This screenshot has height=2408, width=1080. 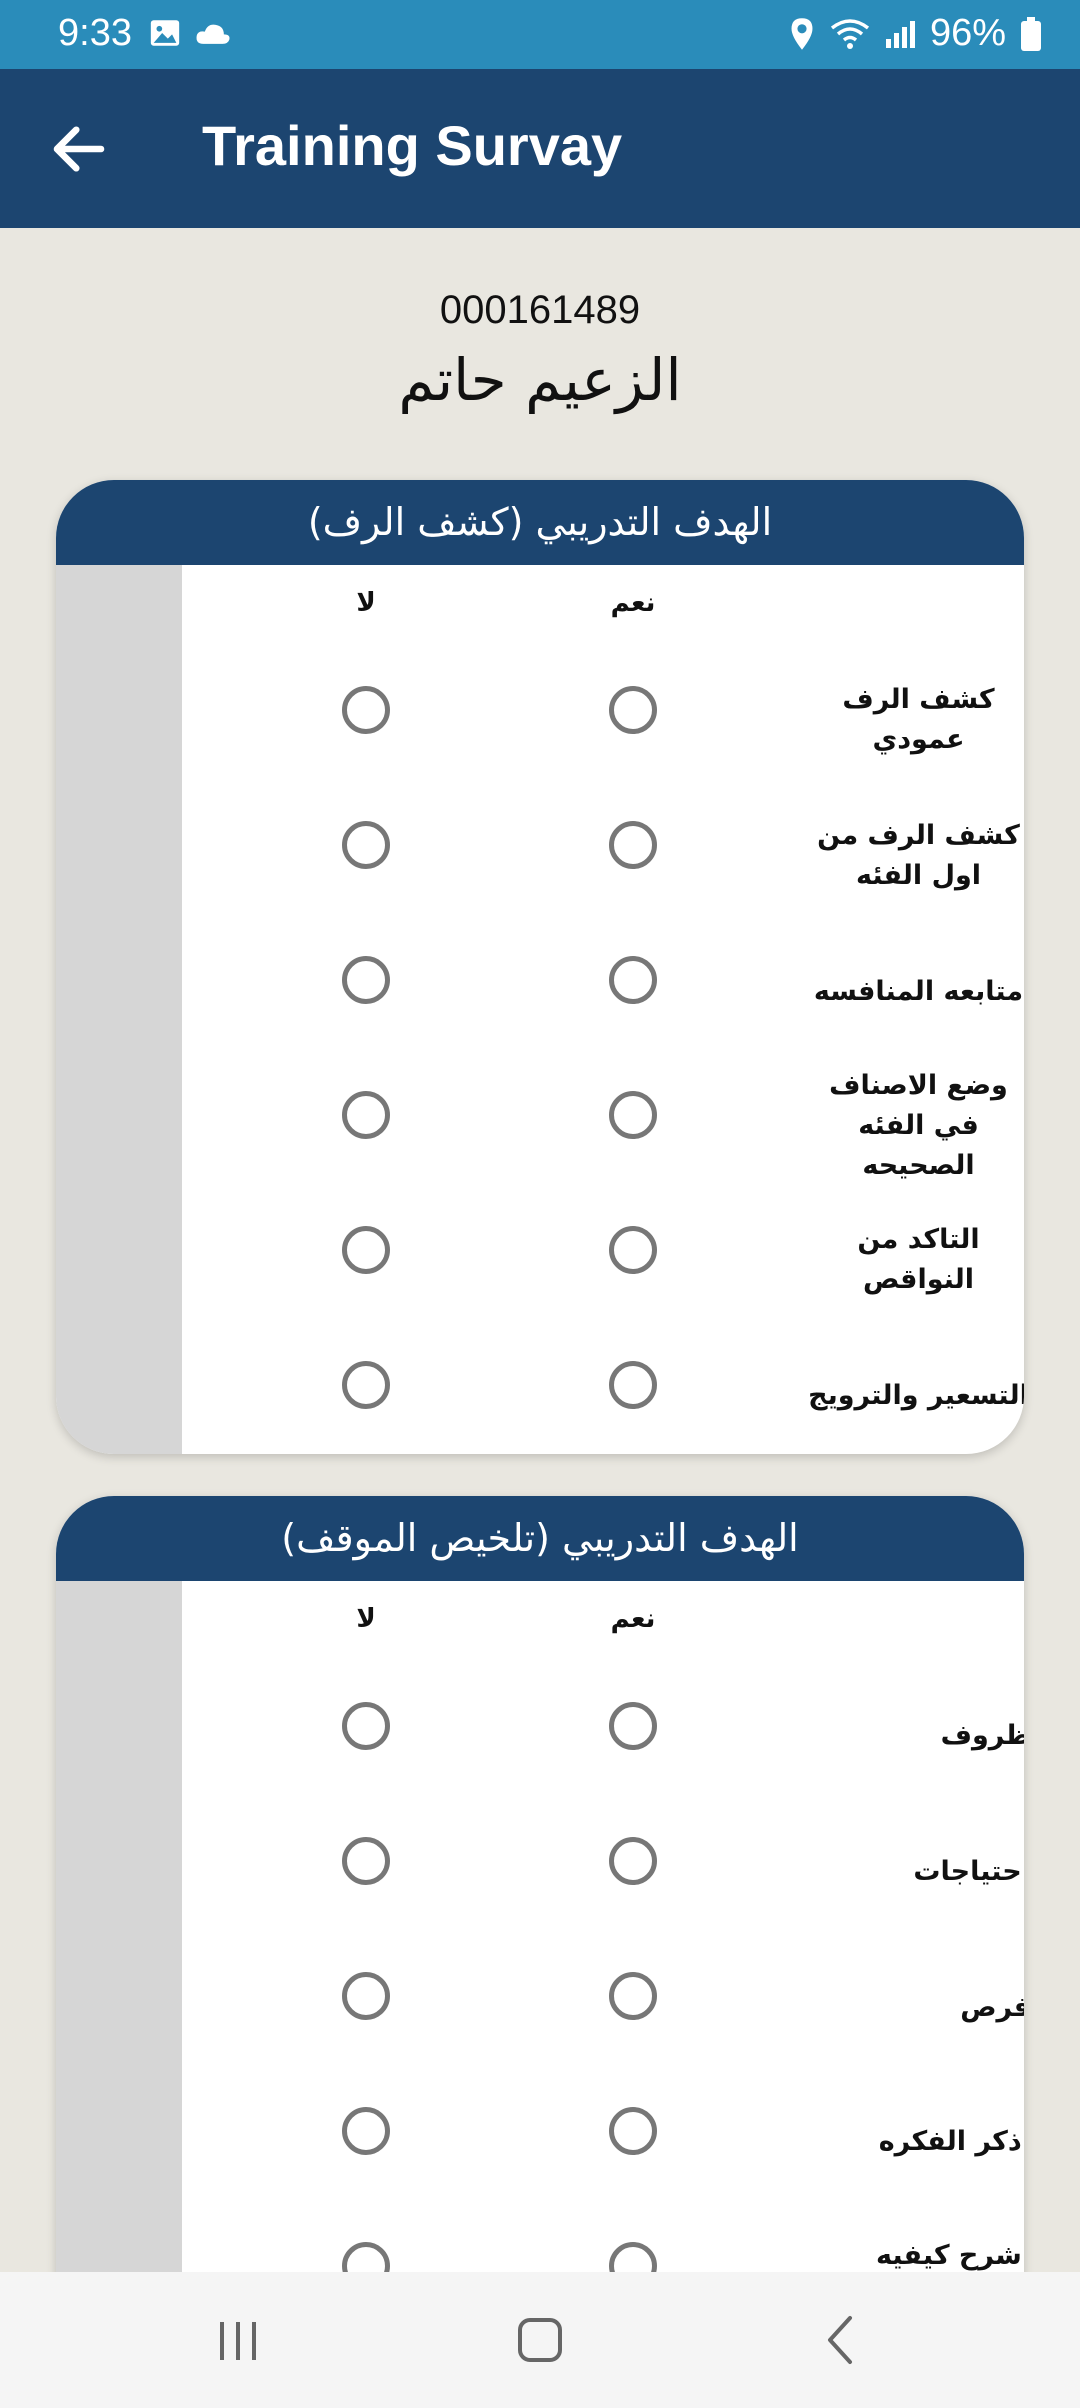 What do you see at coordinates (79, 149) in the screenshot?
I see `arrow-left-icon` at bounding box center [79, 149].